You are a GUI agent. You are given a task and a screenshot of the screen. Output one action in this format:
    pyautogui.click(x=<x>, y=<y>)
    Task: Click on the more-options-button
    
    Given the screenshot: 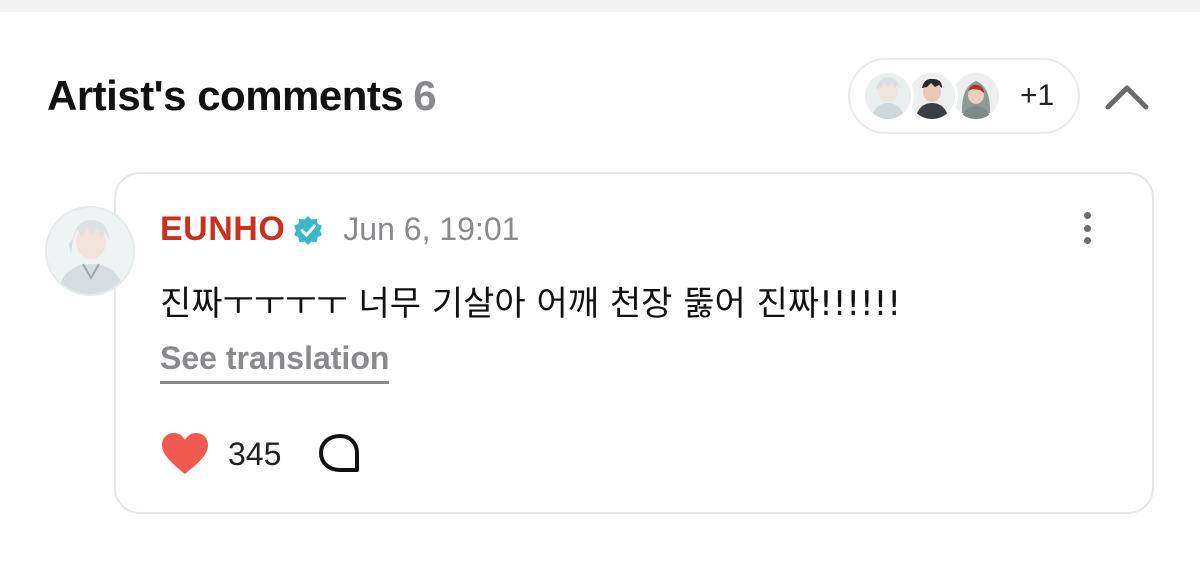 What is the action you would take?
    pyautogui.click(x=1087, y=228)
    